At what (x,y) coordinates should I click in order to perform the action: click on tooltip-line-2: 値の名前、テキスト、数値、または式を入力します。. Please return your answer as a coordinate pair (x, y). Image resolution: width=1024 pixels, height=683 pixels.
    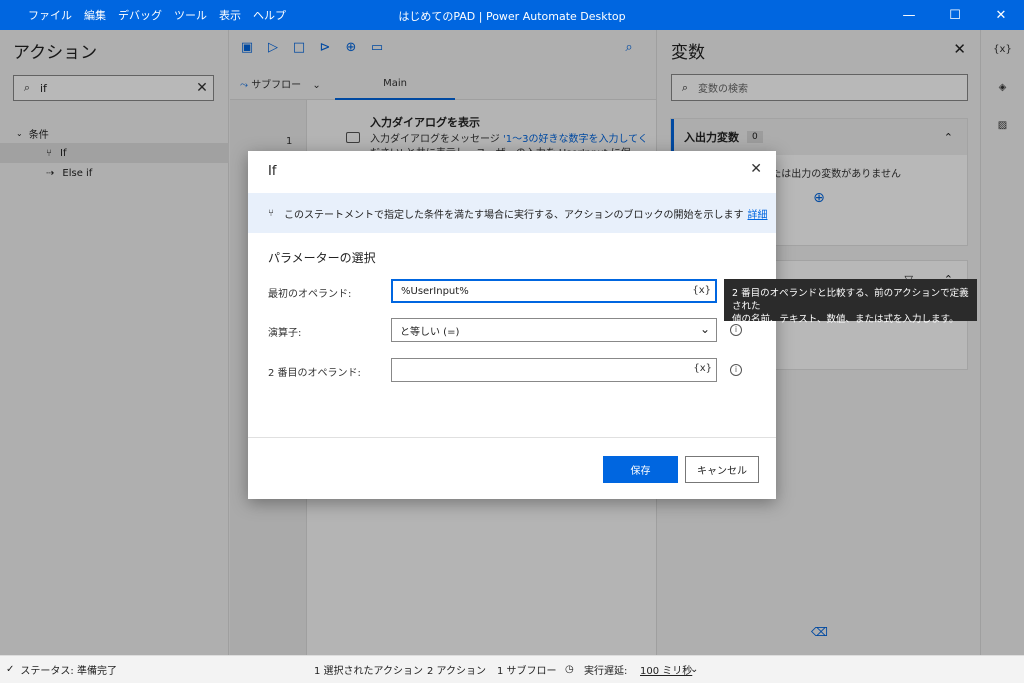
    Looking at the image, I should click on (845, 319).